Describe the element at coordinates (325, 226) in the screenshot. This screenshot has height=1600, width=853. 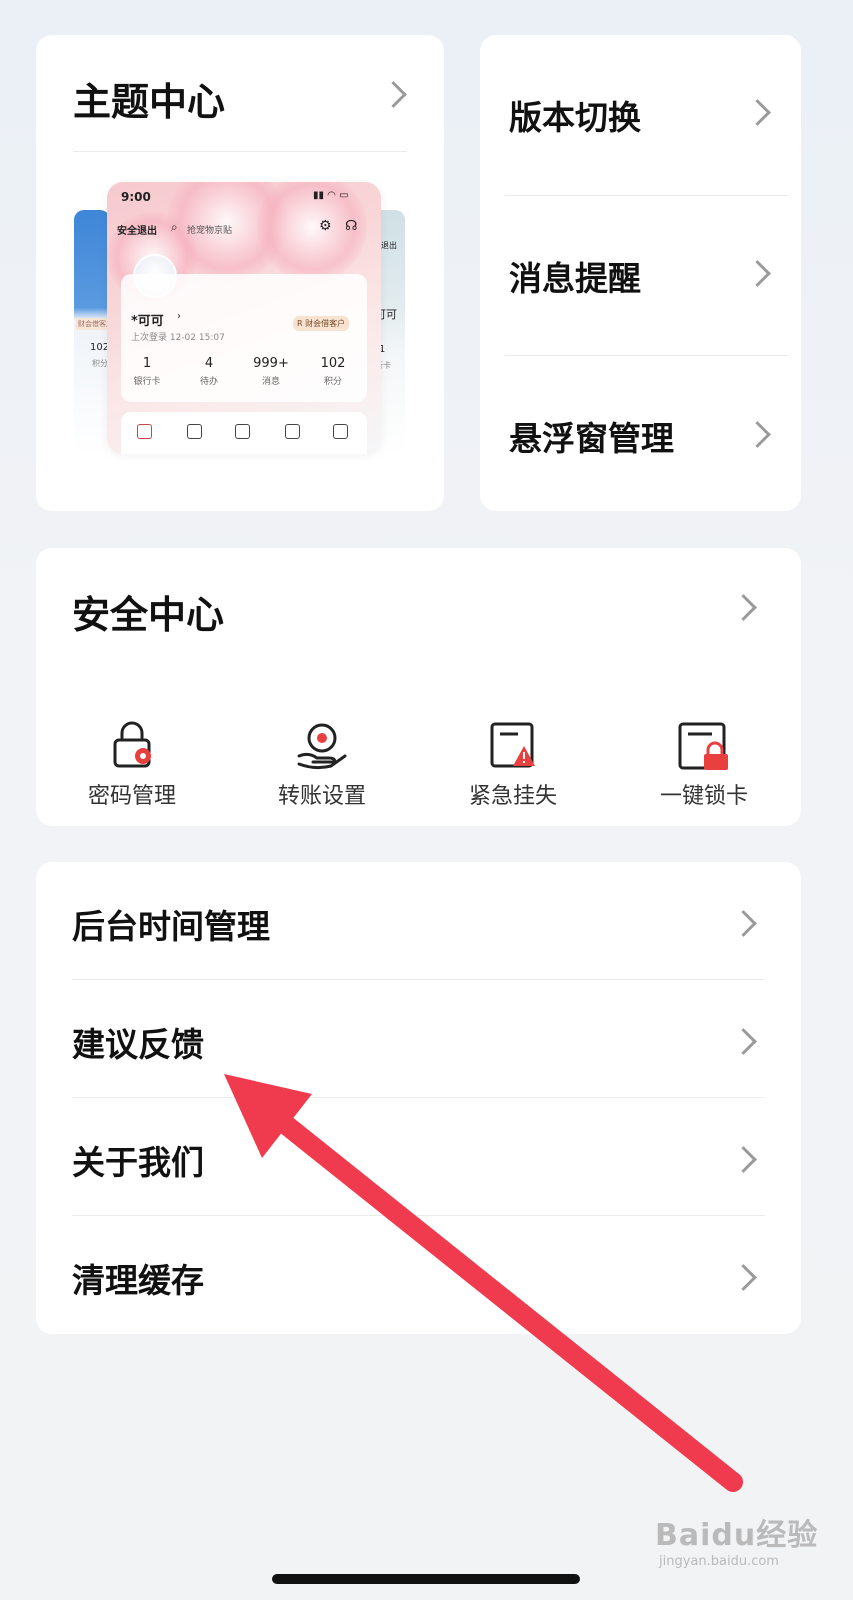
I see `settings-icon: ⚙` at that location.